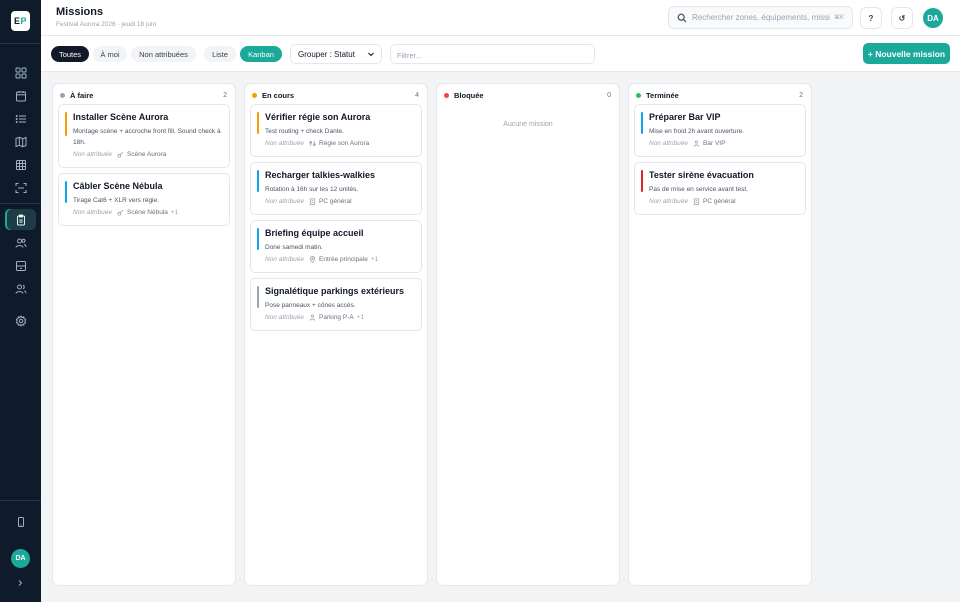 This screenshot has height=602, width=960. Describe the element at coordinates (320, 175) in the screenshot. I see `card-title: Recharger talkies-walkies` at that location.